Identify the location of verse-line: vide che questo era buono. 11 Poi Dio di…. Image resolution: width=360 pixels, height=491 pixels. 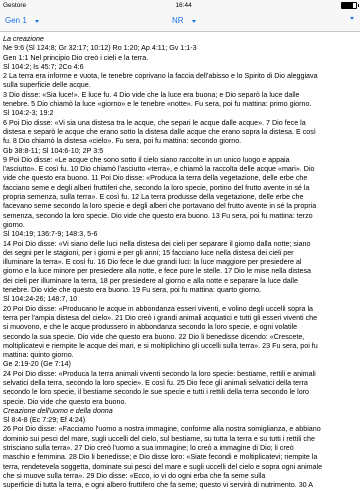
(155, 178).